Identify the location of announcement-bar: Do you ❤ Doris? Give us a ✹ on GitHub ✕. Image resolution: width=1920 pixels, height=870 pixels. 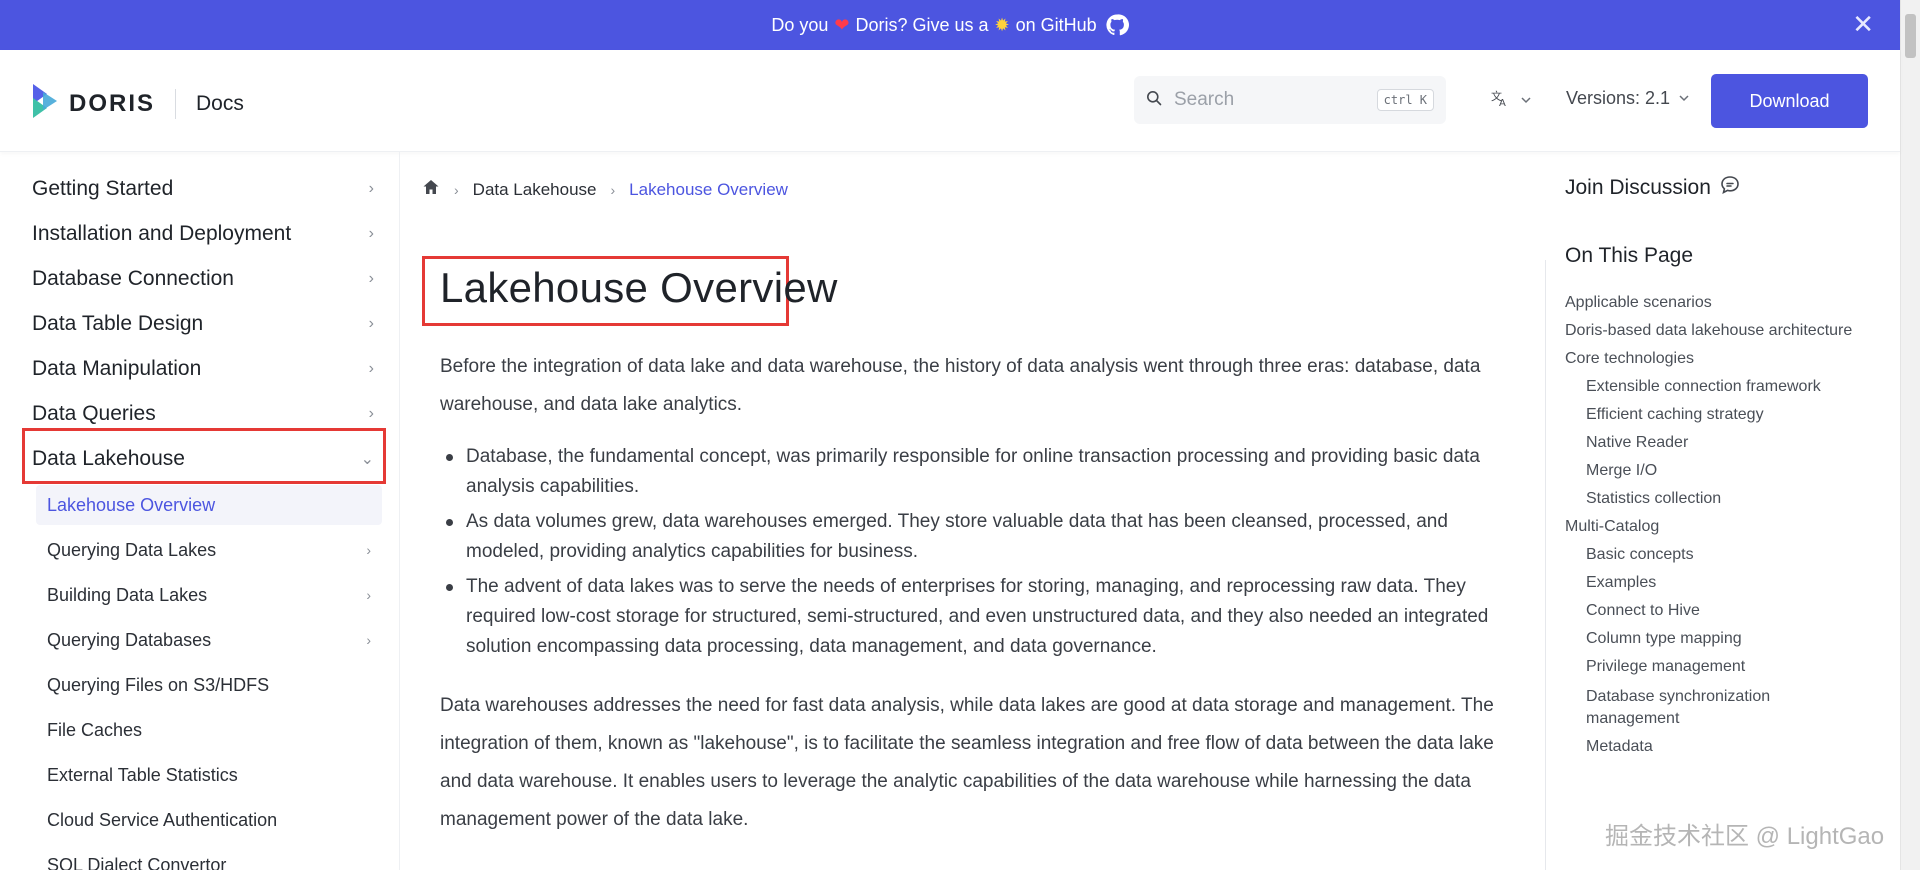
(950, 25).